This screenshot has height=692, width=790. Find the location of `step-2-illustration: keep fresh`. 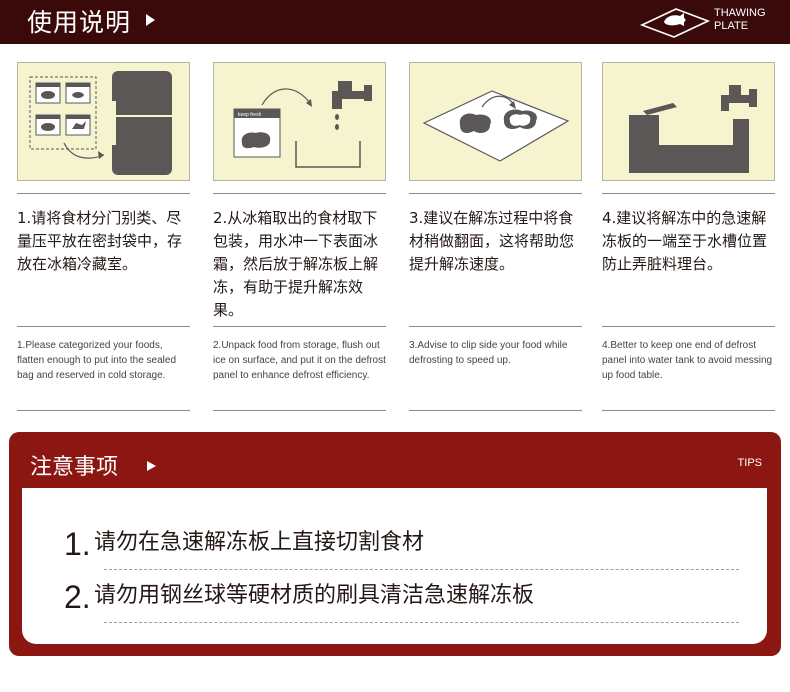

step-2-illustration: keep fresh is located at coordinates (299, 121).